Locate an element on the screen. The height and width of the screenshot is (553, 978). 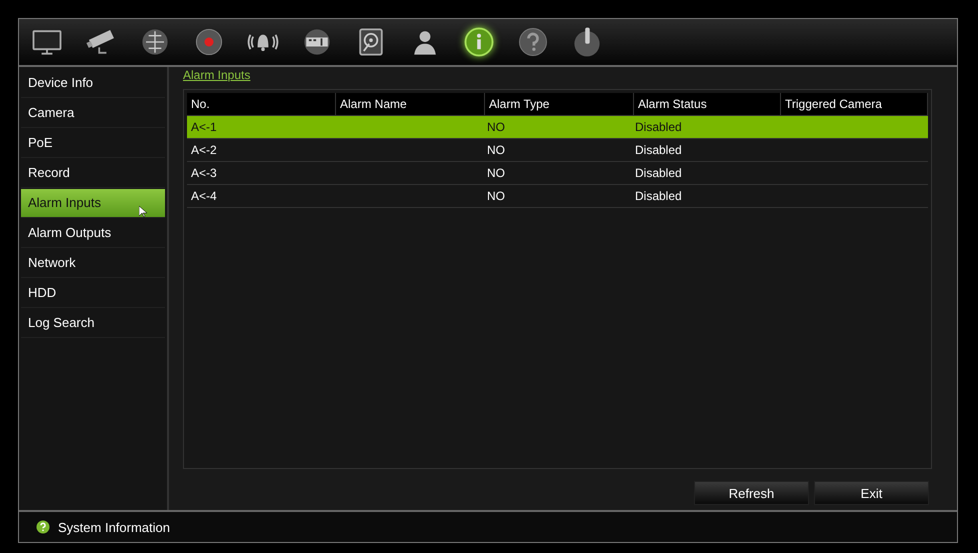
action-button: Exit is located at coordinates (871, 493).